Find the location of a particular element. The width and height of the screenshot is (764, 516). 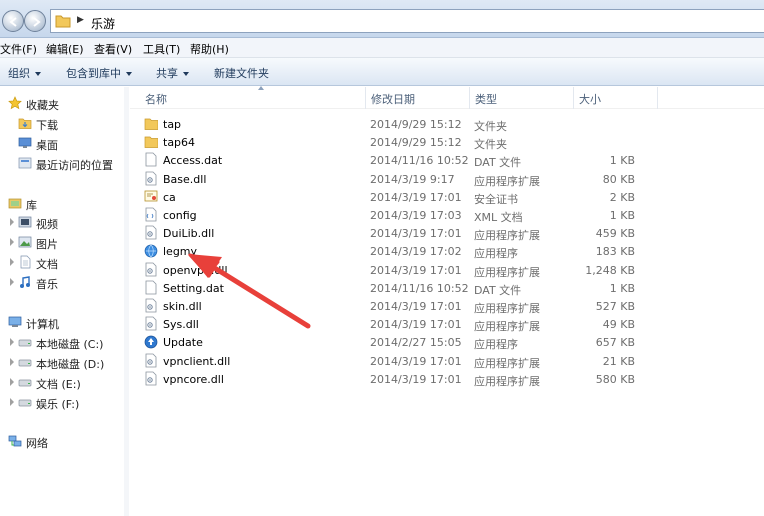

recent-places-icon is located at coordinates (25, 163).